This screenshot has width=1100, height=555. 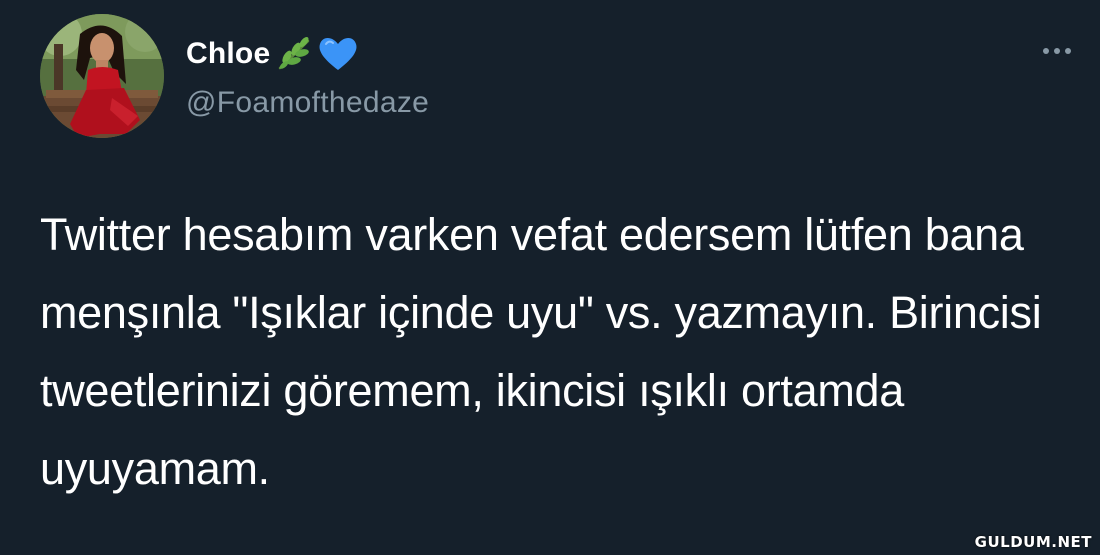 I want to click on avatar-photo, so click(x=102, y=76).